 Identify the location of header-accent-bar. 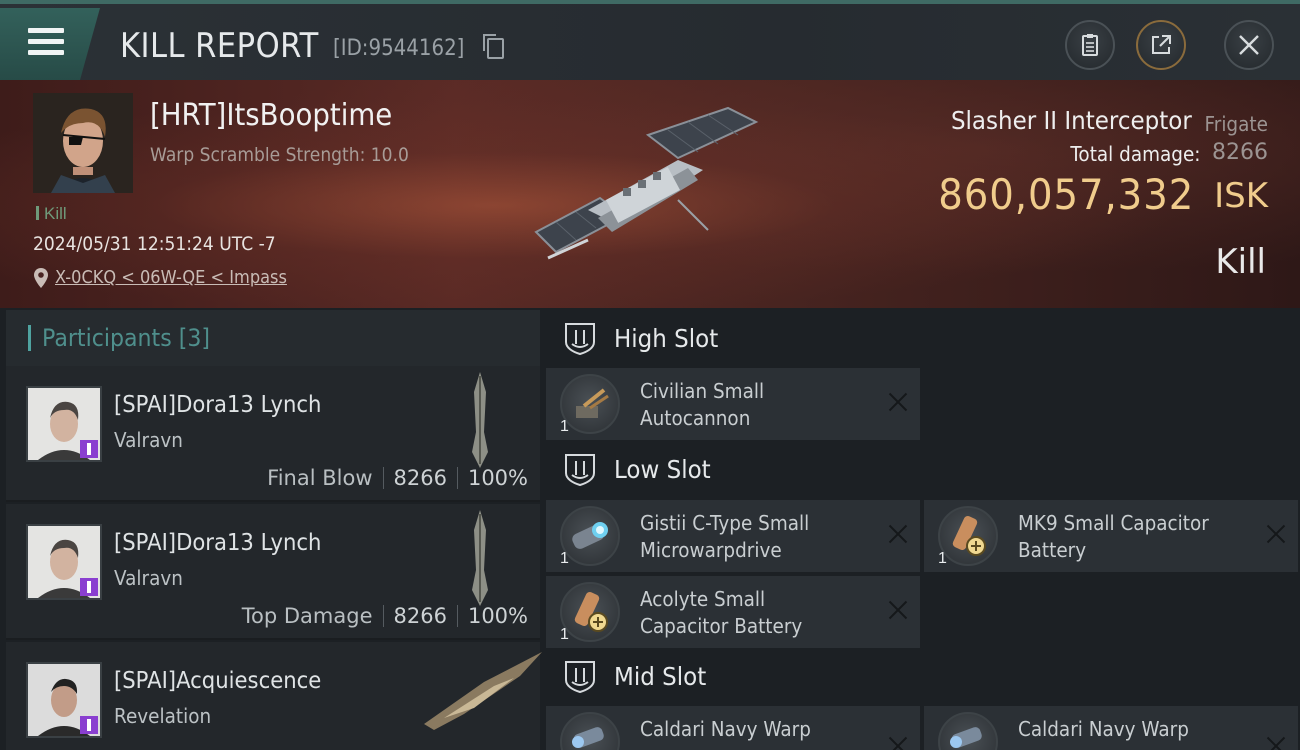
(29, 338).